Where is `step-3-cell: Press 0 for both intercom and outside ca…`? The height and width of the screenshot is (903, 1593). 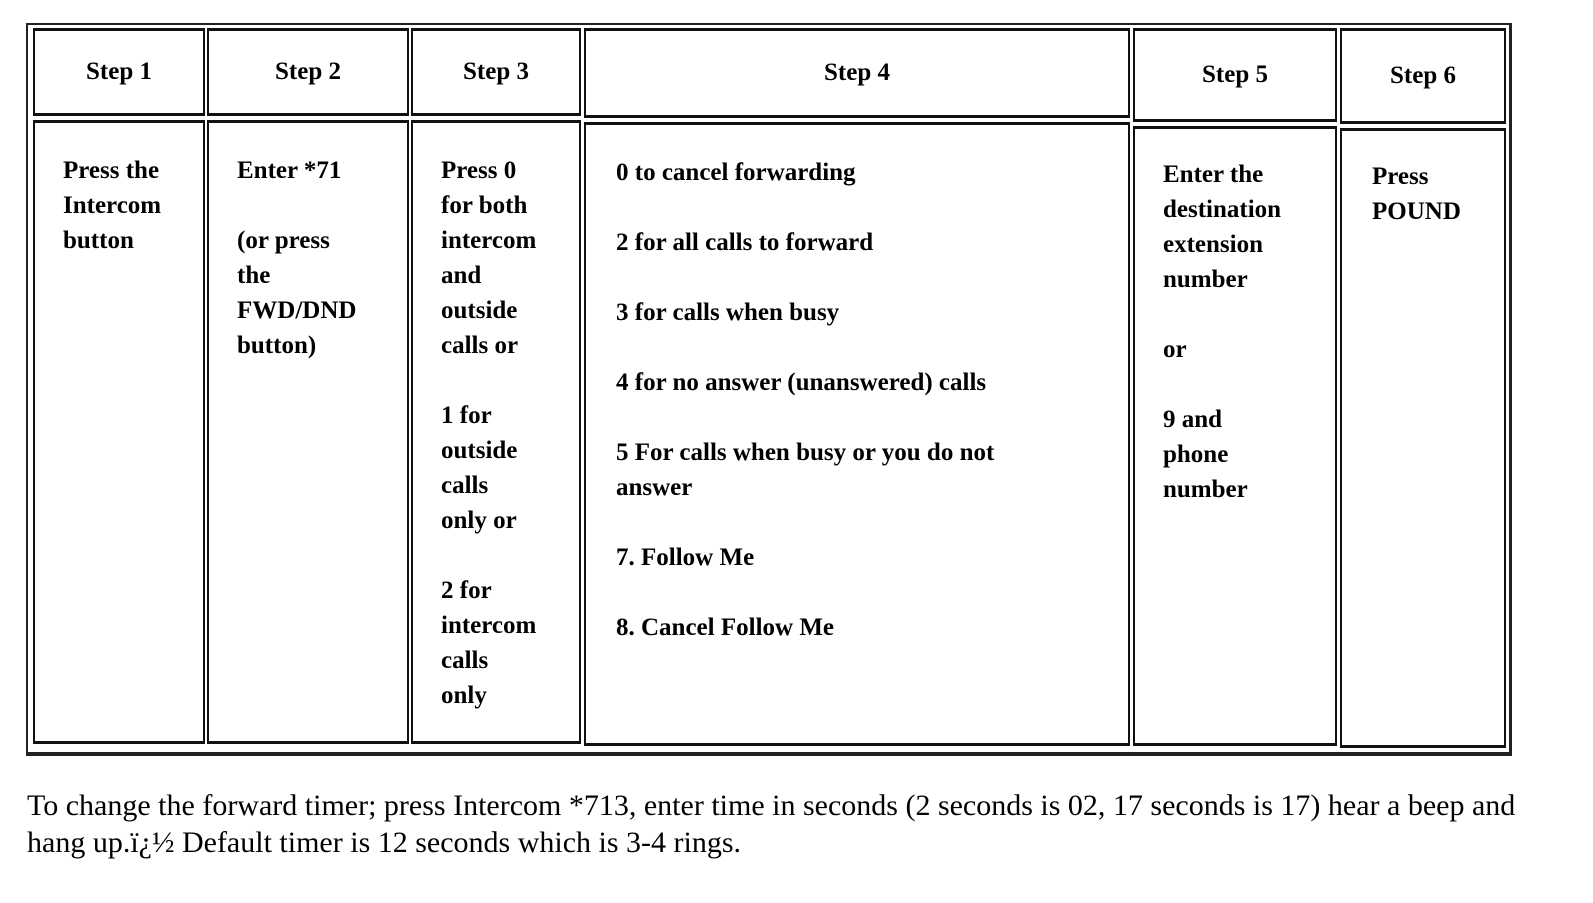 step-3-cell: Press 0 for both intercom and outside ca… is located at coordinates (496, 432).